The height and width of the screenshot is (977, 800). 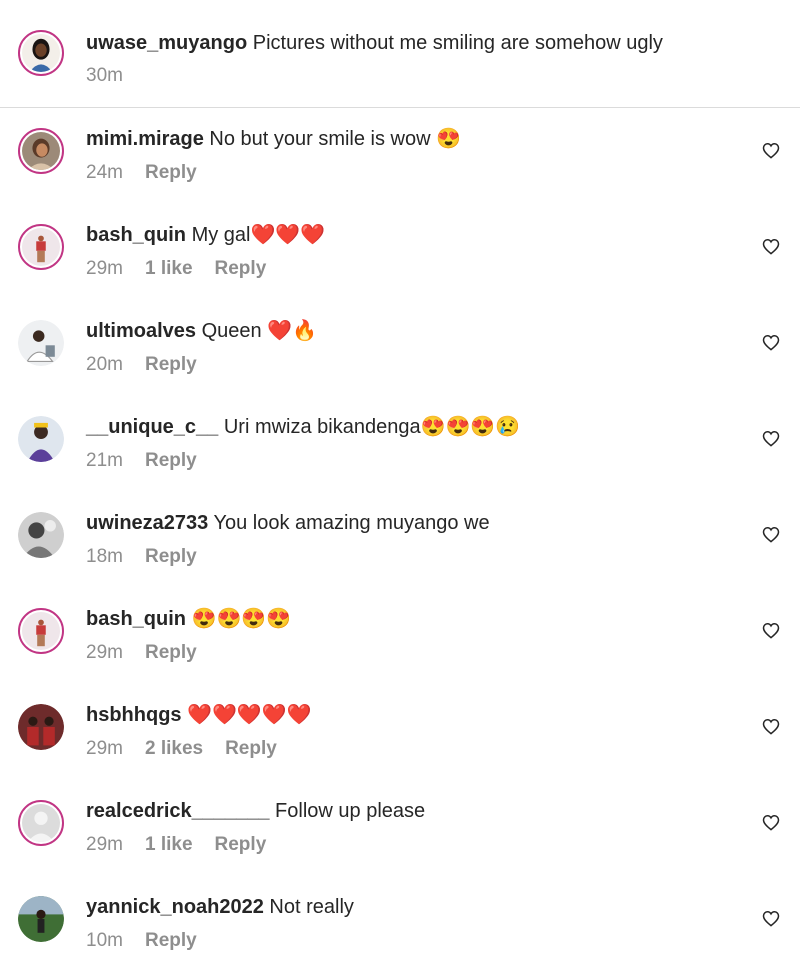 I want to click on comment-likes-count: 2 likes, so click(x=174, y=748).